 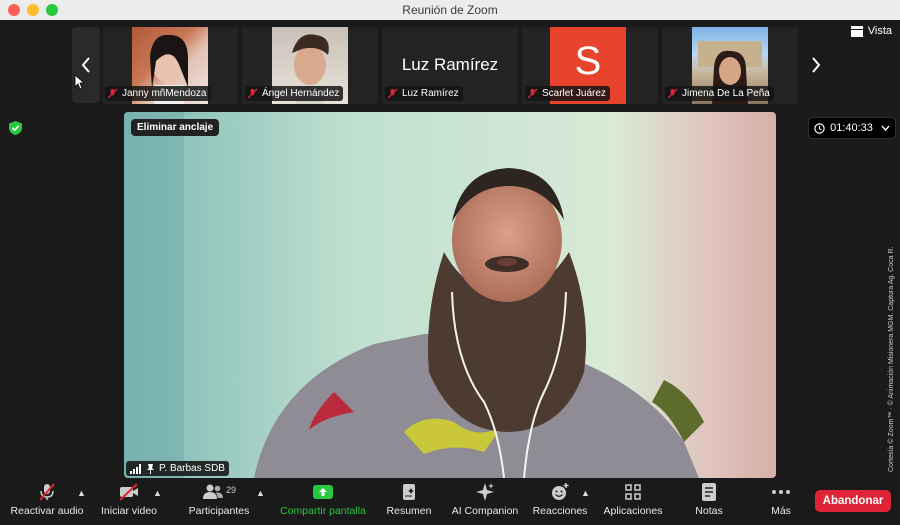 What do you see at coordinates (47, 502) in the screenshot?
I see `unmute-button: Reactivar audio` at bounding box center [47, 502].